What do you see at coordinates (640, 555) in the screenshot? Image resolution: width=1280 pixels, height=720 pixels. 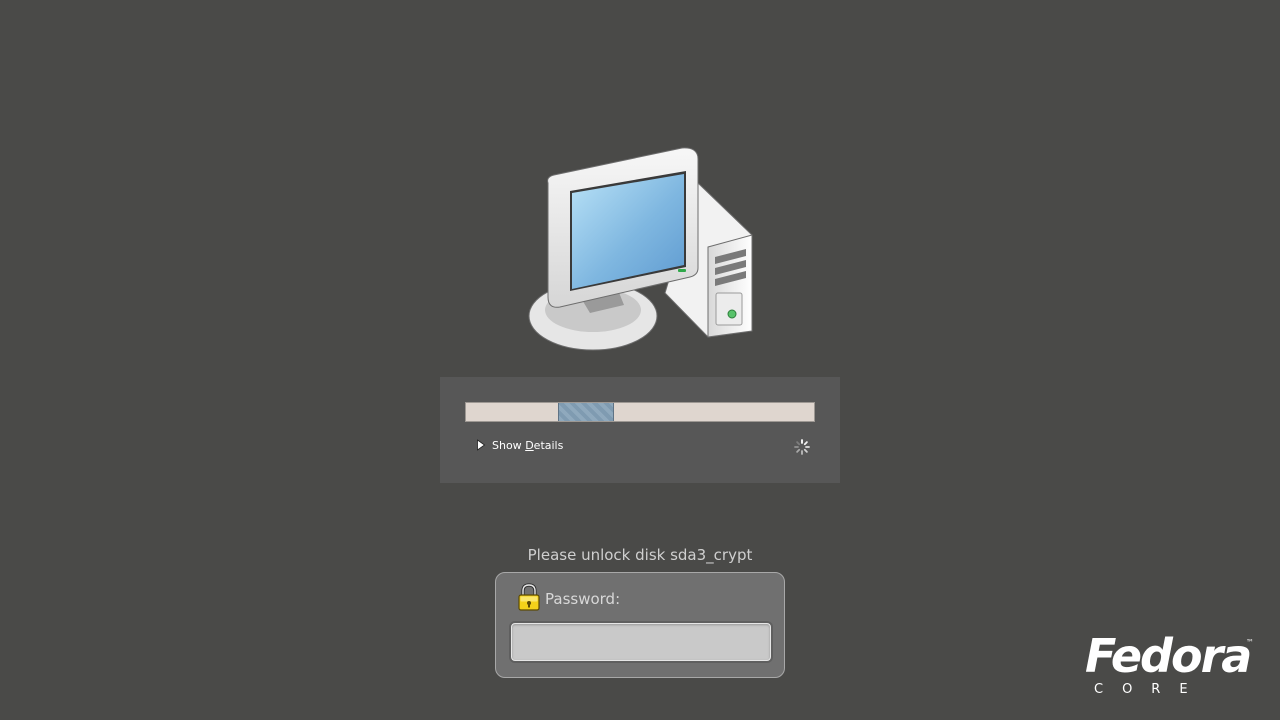 I see `unlock-prompt: Please unlock disk sda3_crypt` at bounding box center [640, 555].